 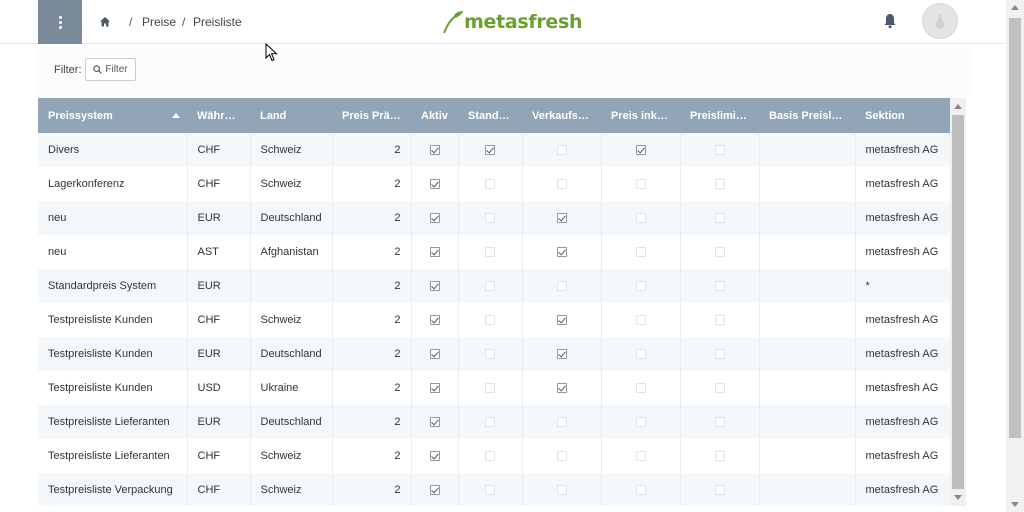 I want to click on home-icon, so click(x=105, y=22).